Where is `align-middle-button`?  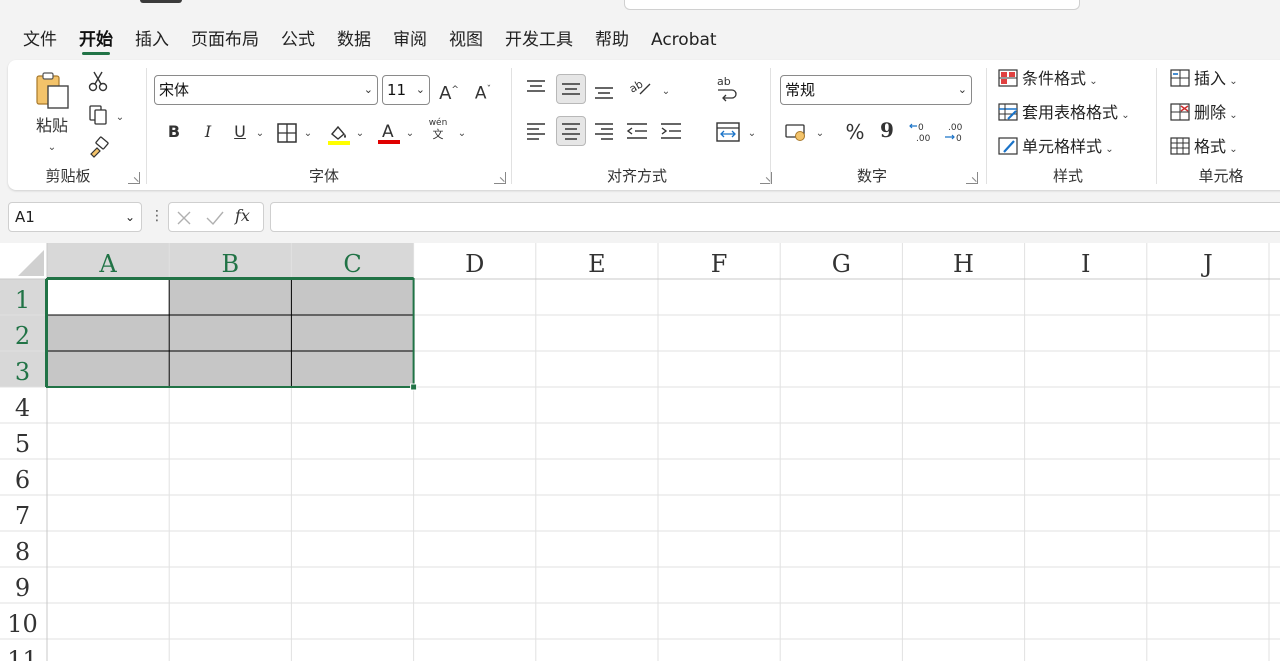
align-middle-button is located at coordinates (571, 89).